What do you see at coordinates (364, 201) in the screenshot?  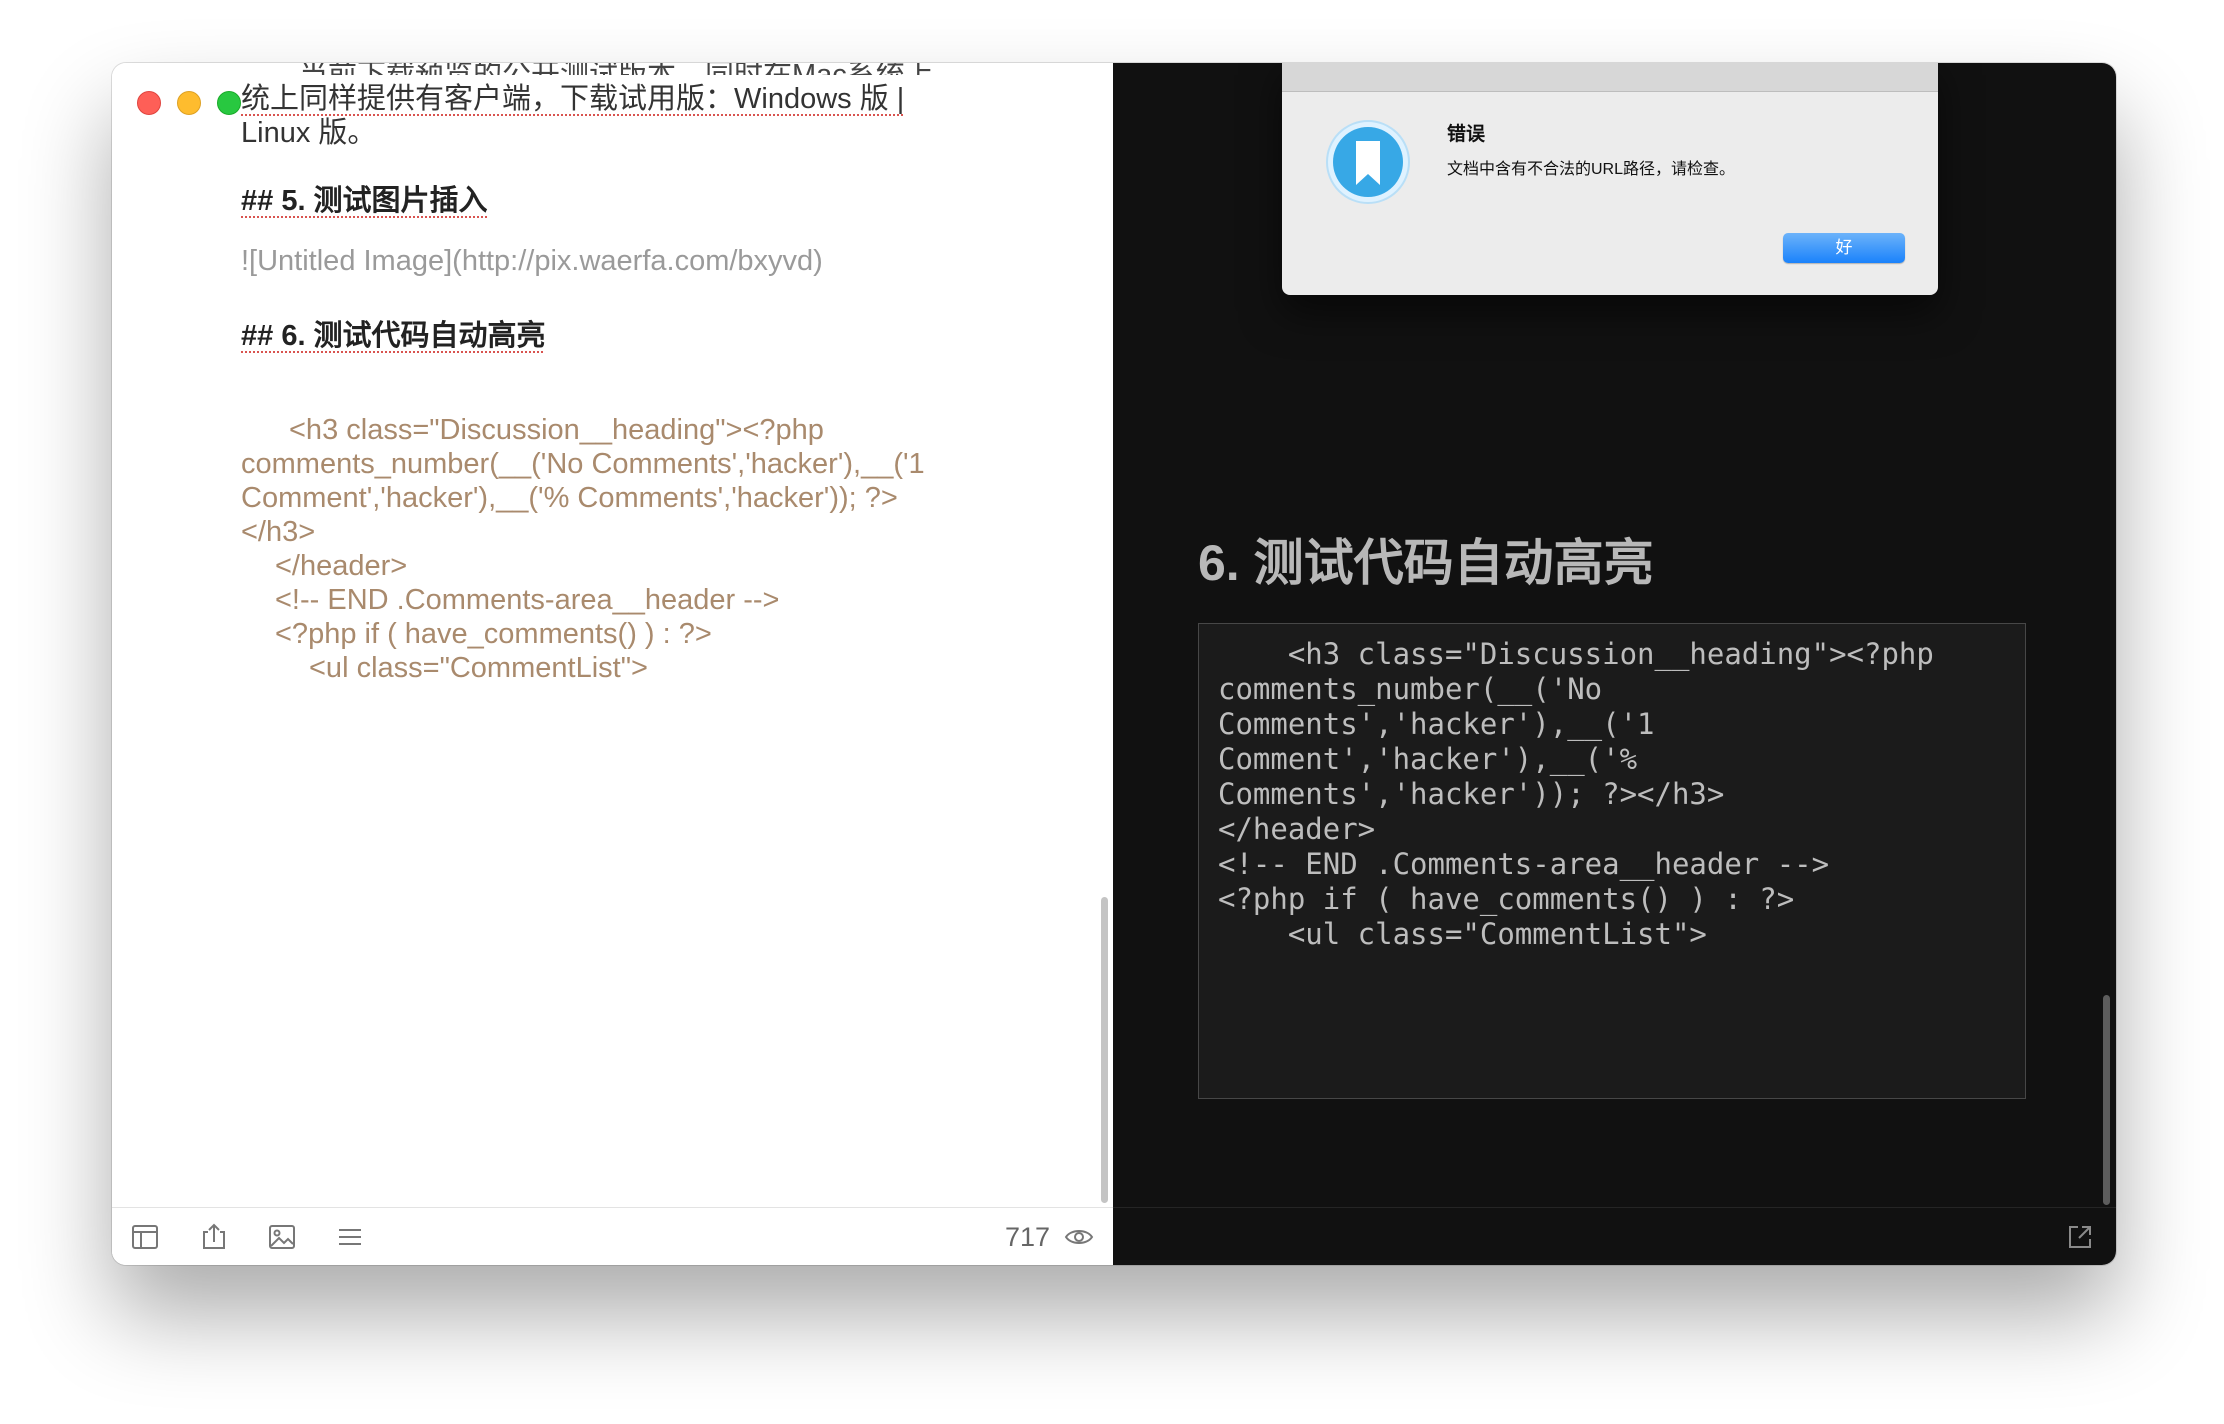 I see `editor-heading-5: ## 5. 测试图片插入` at bounding box center [364, 201].